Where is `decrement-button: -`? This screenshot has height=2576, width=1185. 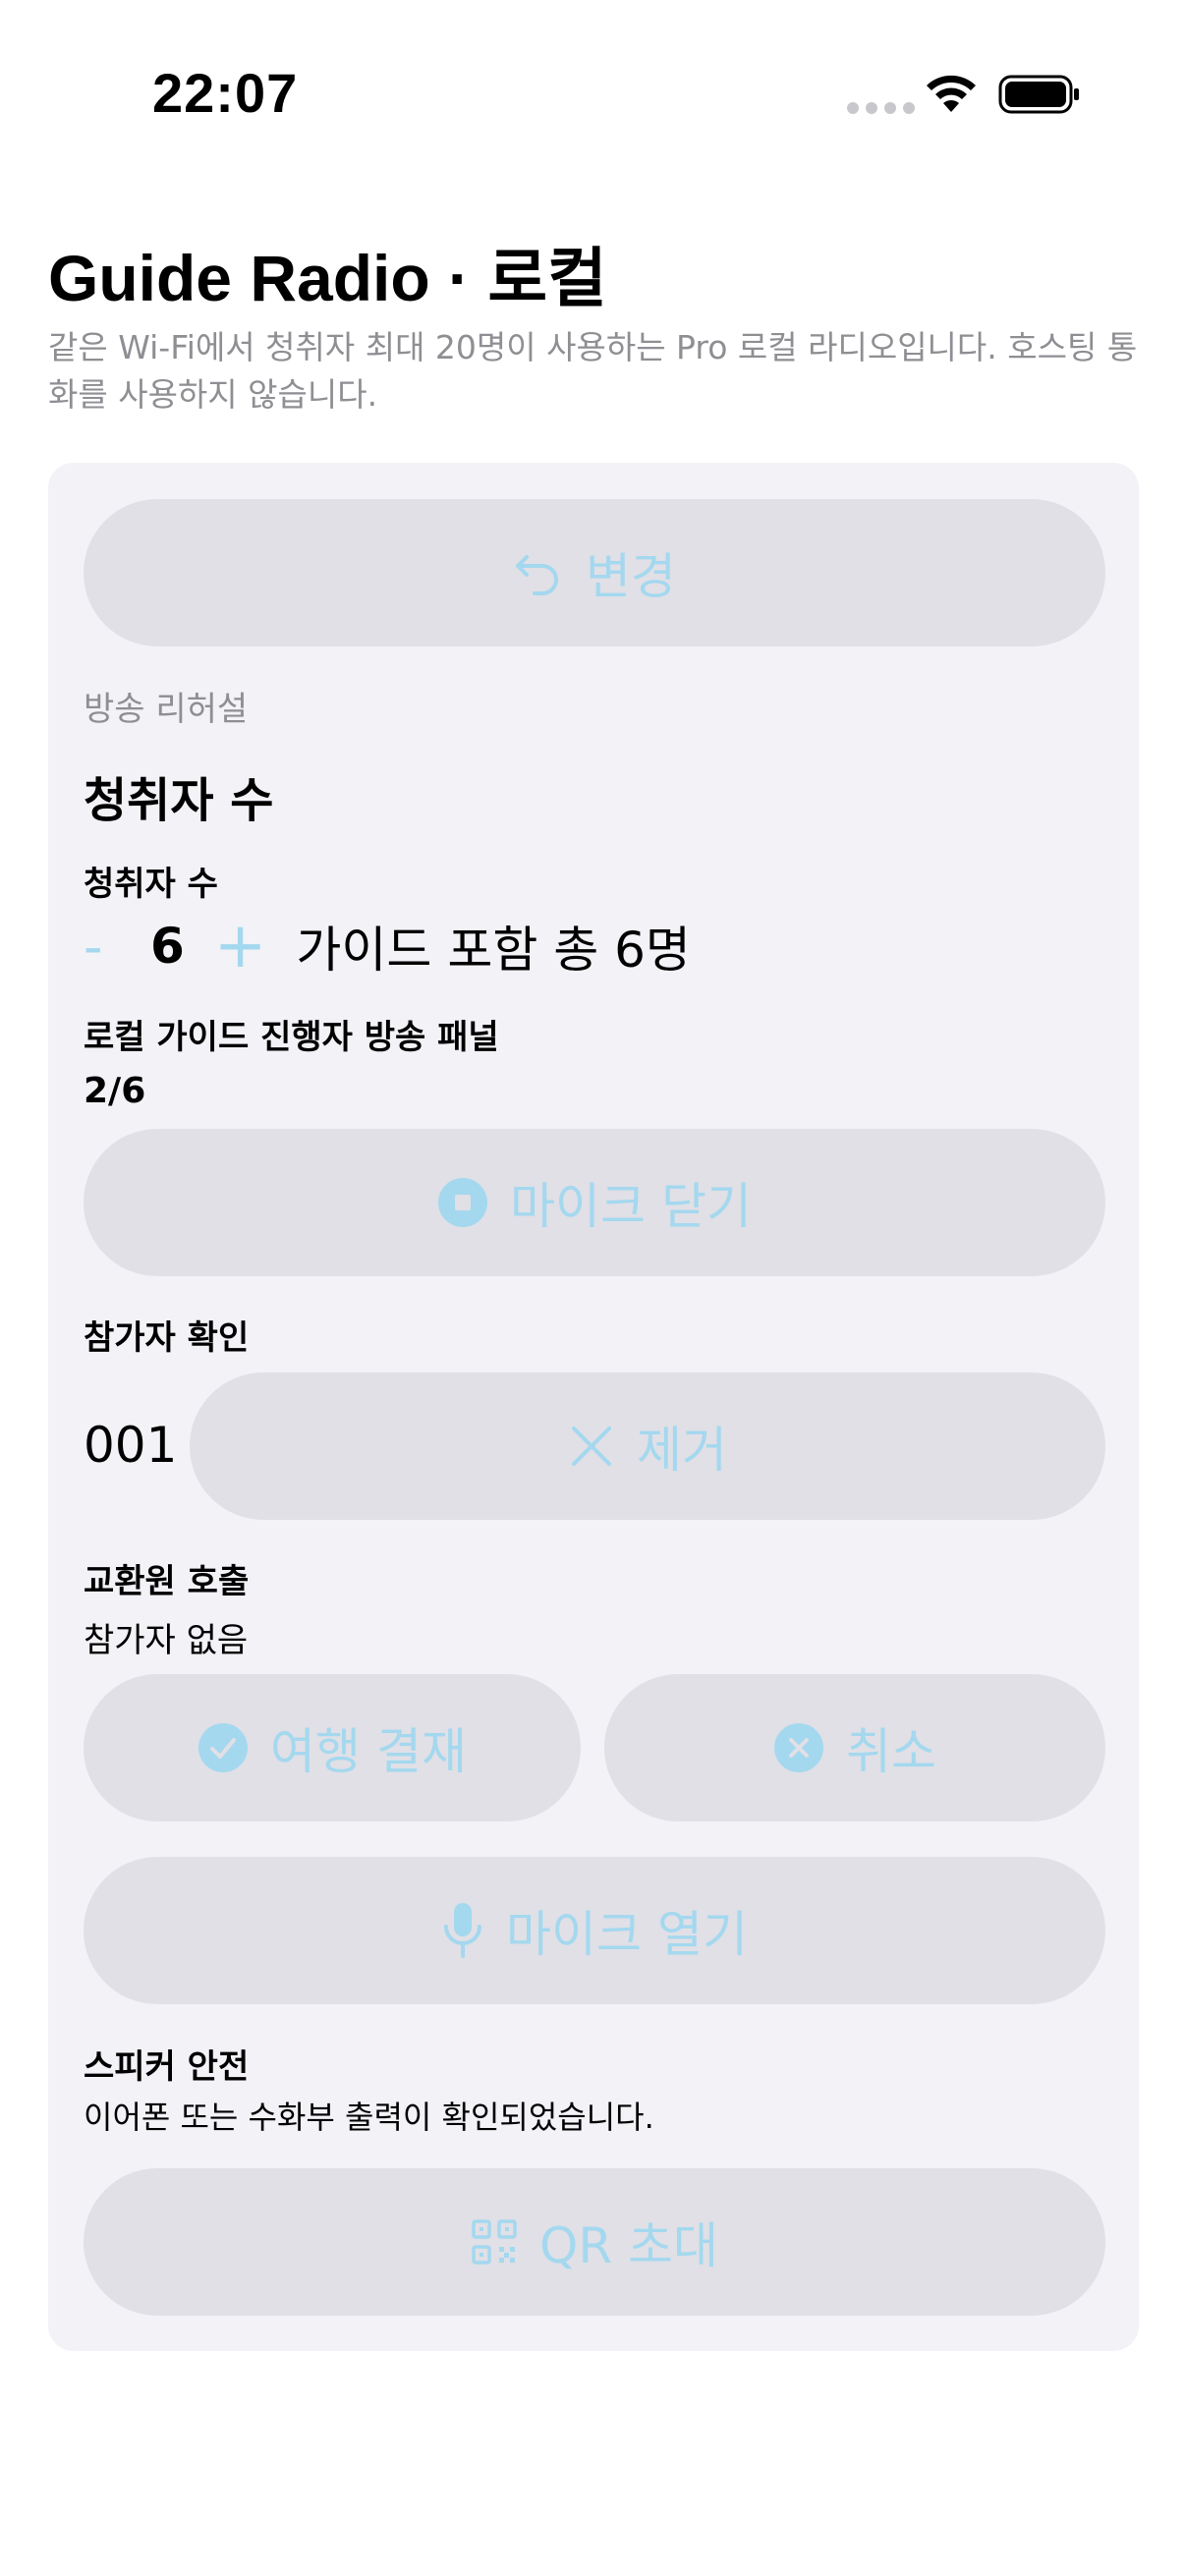
decrement-button: - is located at coordinates (97, 947).